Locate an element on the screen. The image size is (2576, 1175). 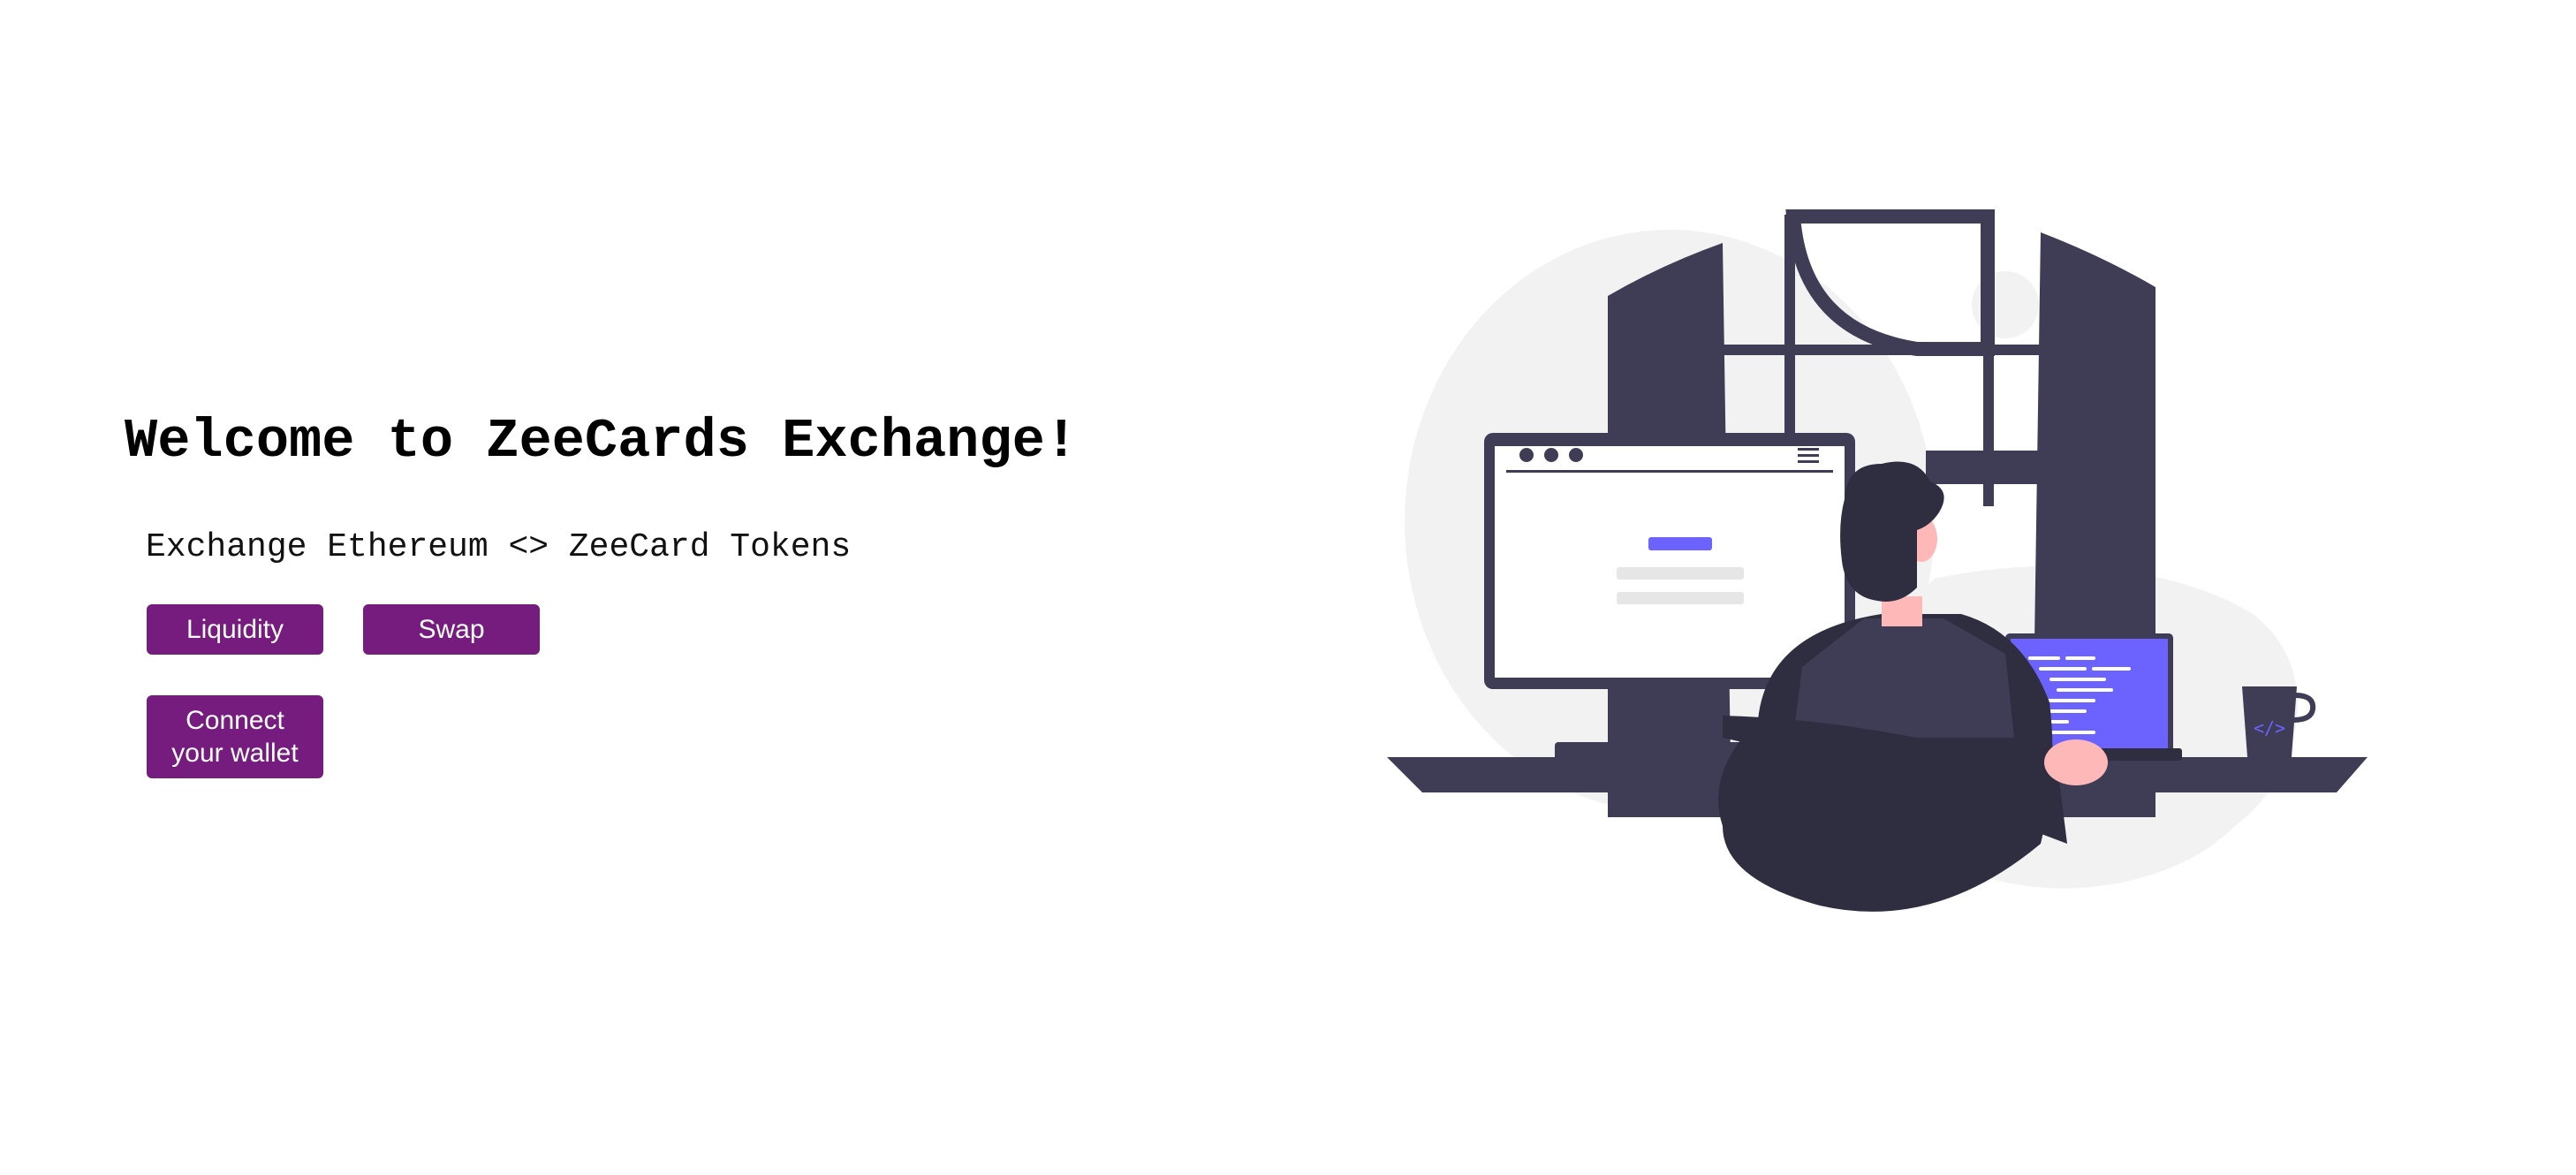
screen-accent-bar is located at coordinates (1680, 544).